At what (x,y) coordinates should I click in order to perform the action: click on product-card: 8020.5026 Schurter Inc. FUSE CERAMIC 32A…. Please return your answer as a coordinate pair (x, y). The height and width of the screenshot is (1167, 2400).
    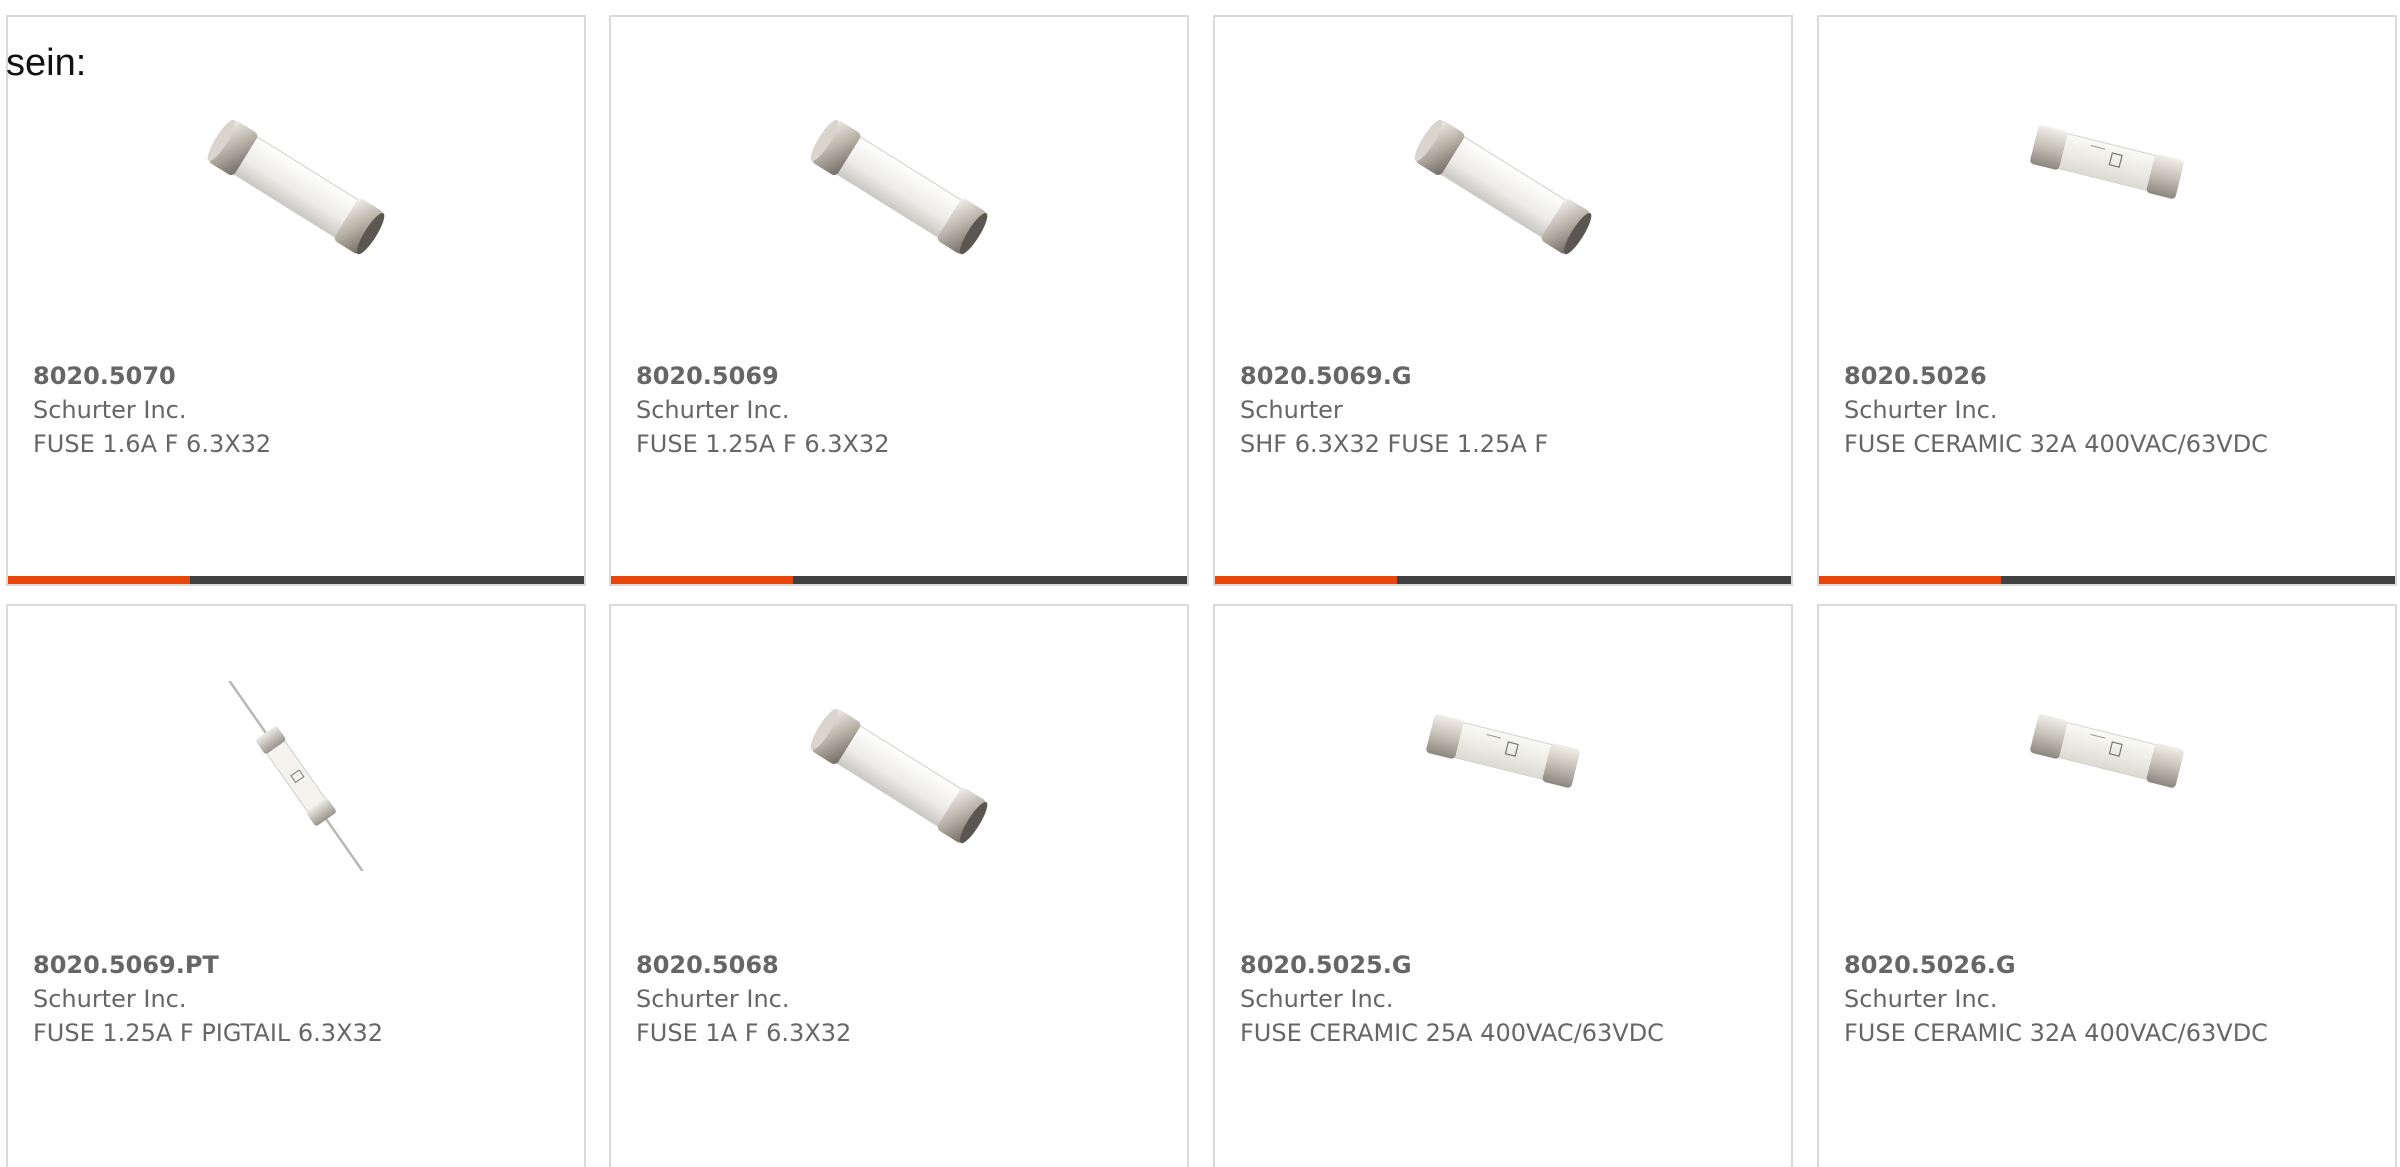
    Looking at the image, I should click on (2107, 300).